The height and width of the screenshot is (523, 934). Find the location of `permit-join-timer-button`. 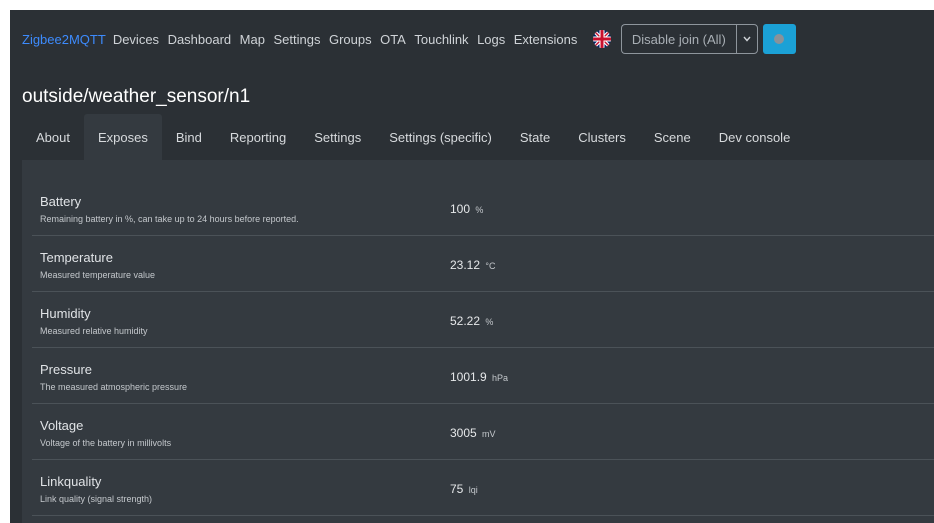

permit-join-timer-button is located at coordinates (779, 39).